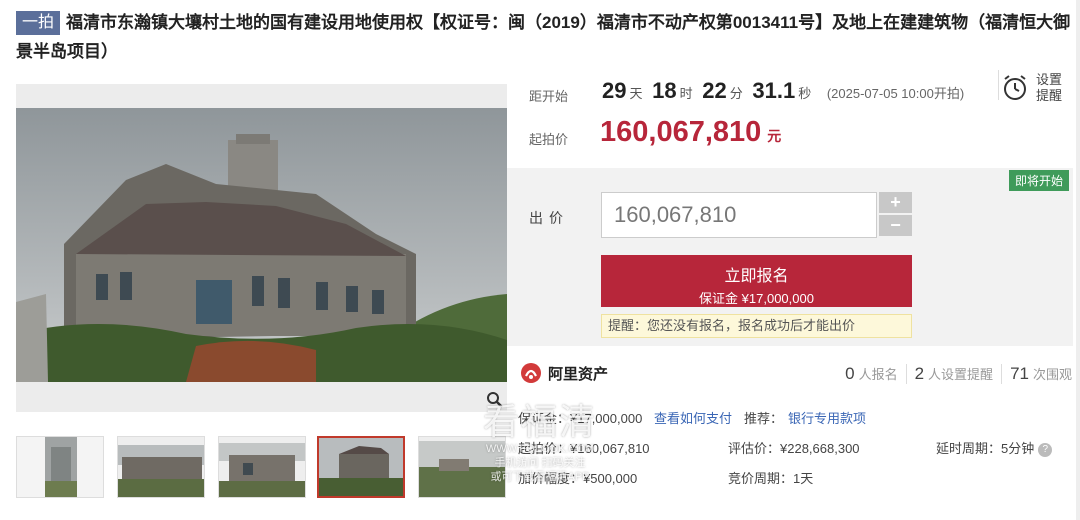 This screenshot has width=1080, height=520. I want to click on status-badge: 即将开始, so click(1038, 180).